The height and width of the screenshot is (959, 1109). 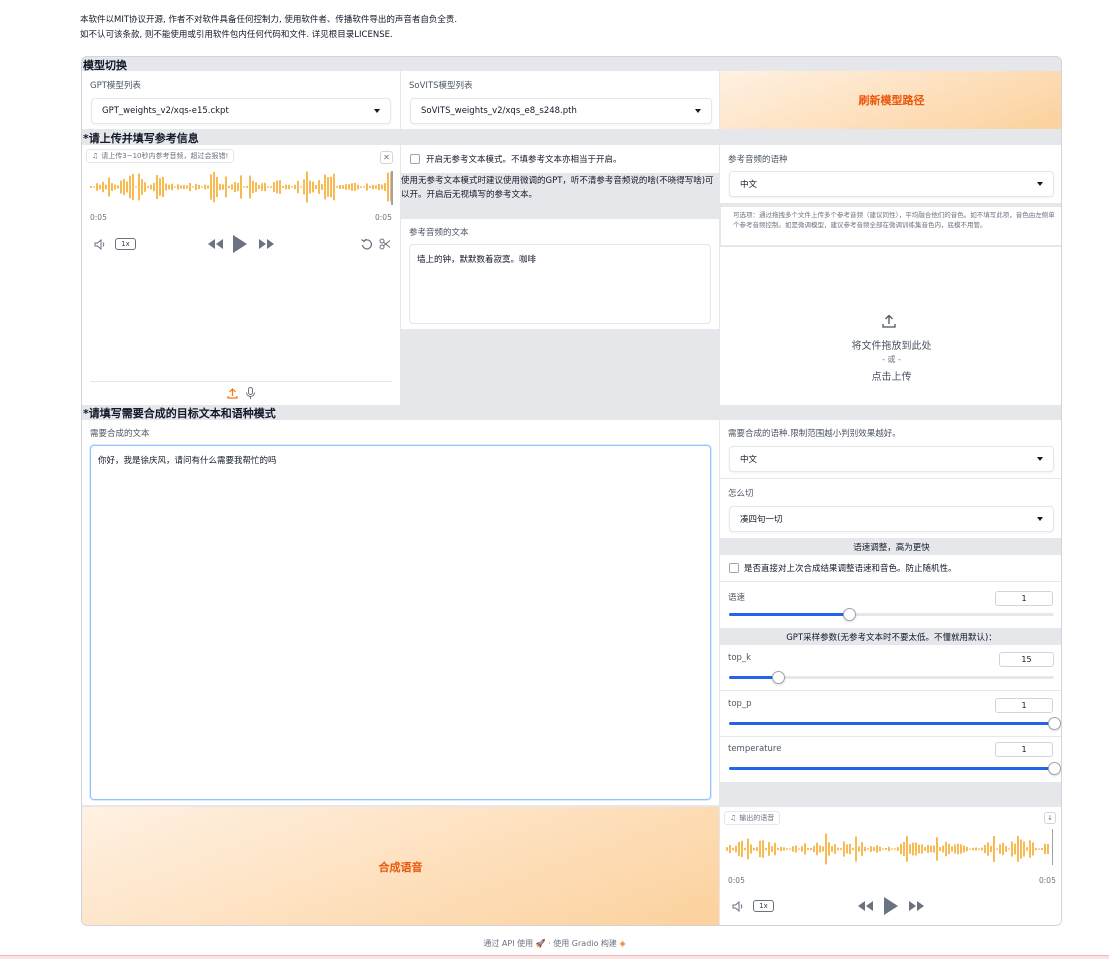 What do you see at coordinates (763, 906) in the screenshot?
I see `output-playback-rate-button: 1x` at bounding box center [763, 906].